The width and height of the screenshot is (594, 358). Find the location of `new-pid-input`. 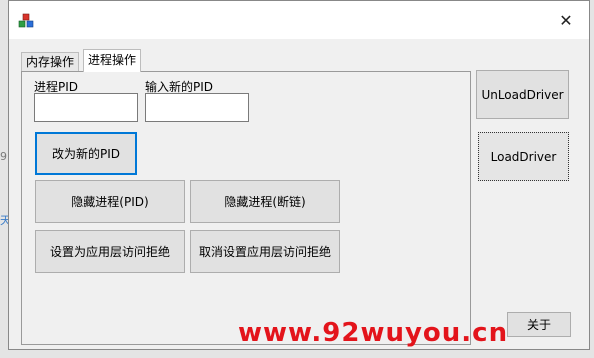

new-pid-input is located at coordinates (197, 107).